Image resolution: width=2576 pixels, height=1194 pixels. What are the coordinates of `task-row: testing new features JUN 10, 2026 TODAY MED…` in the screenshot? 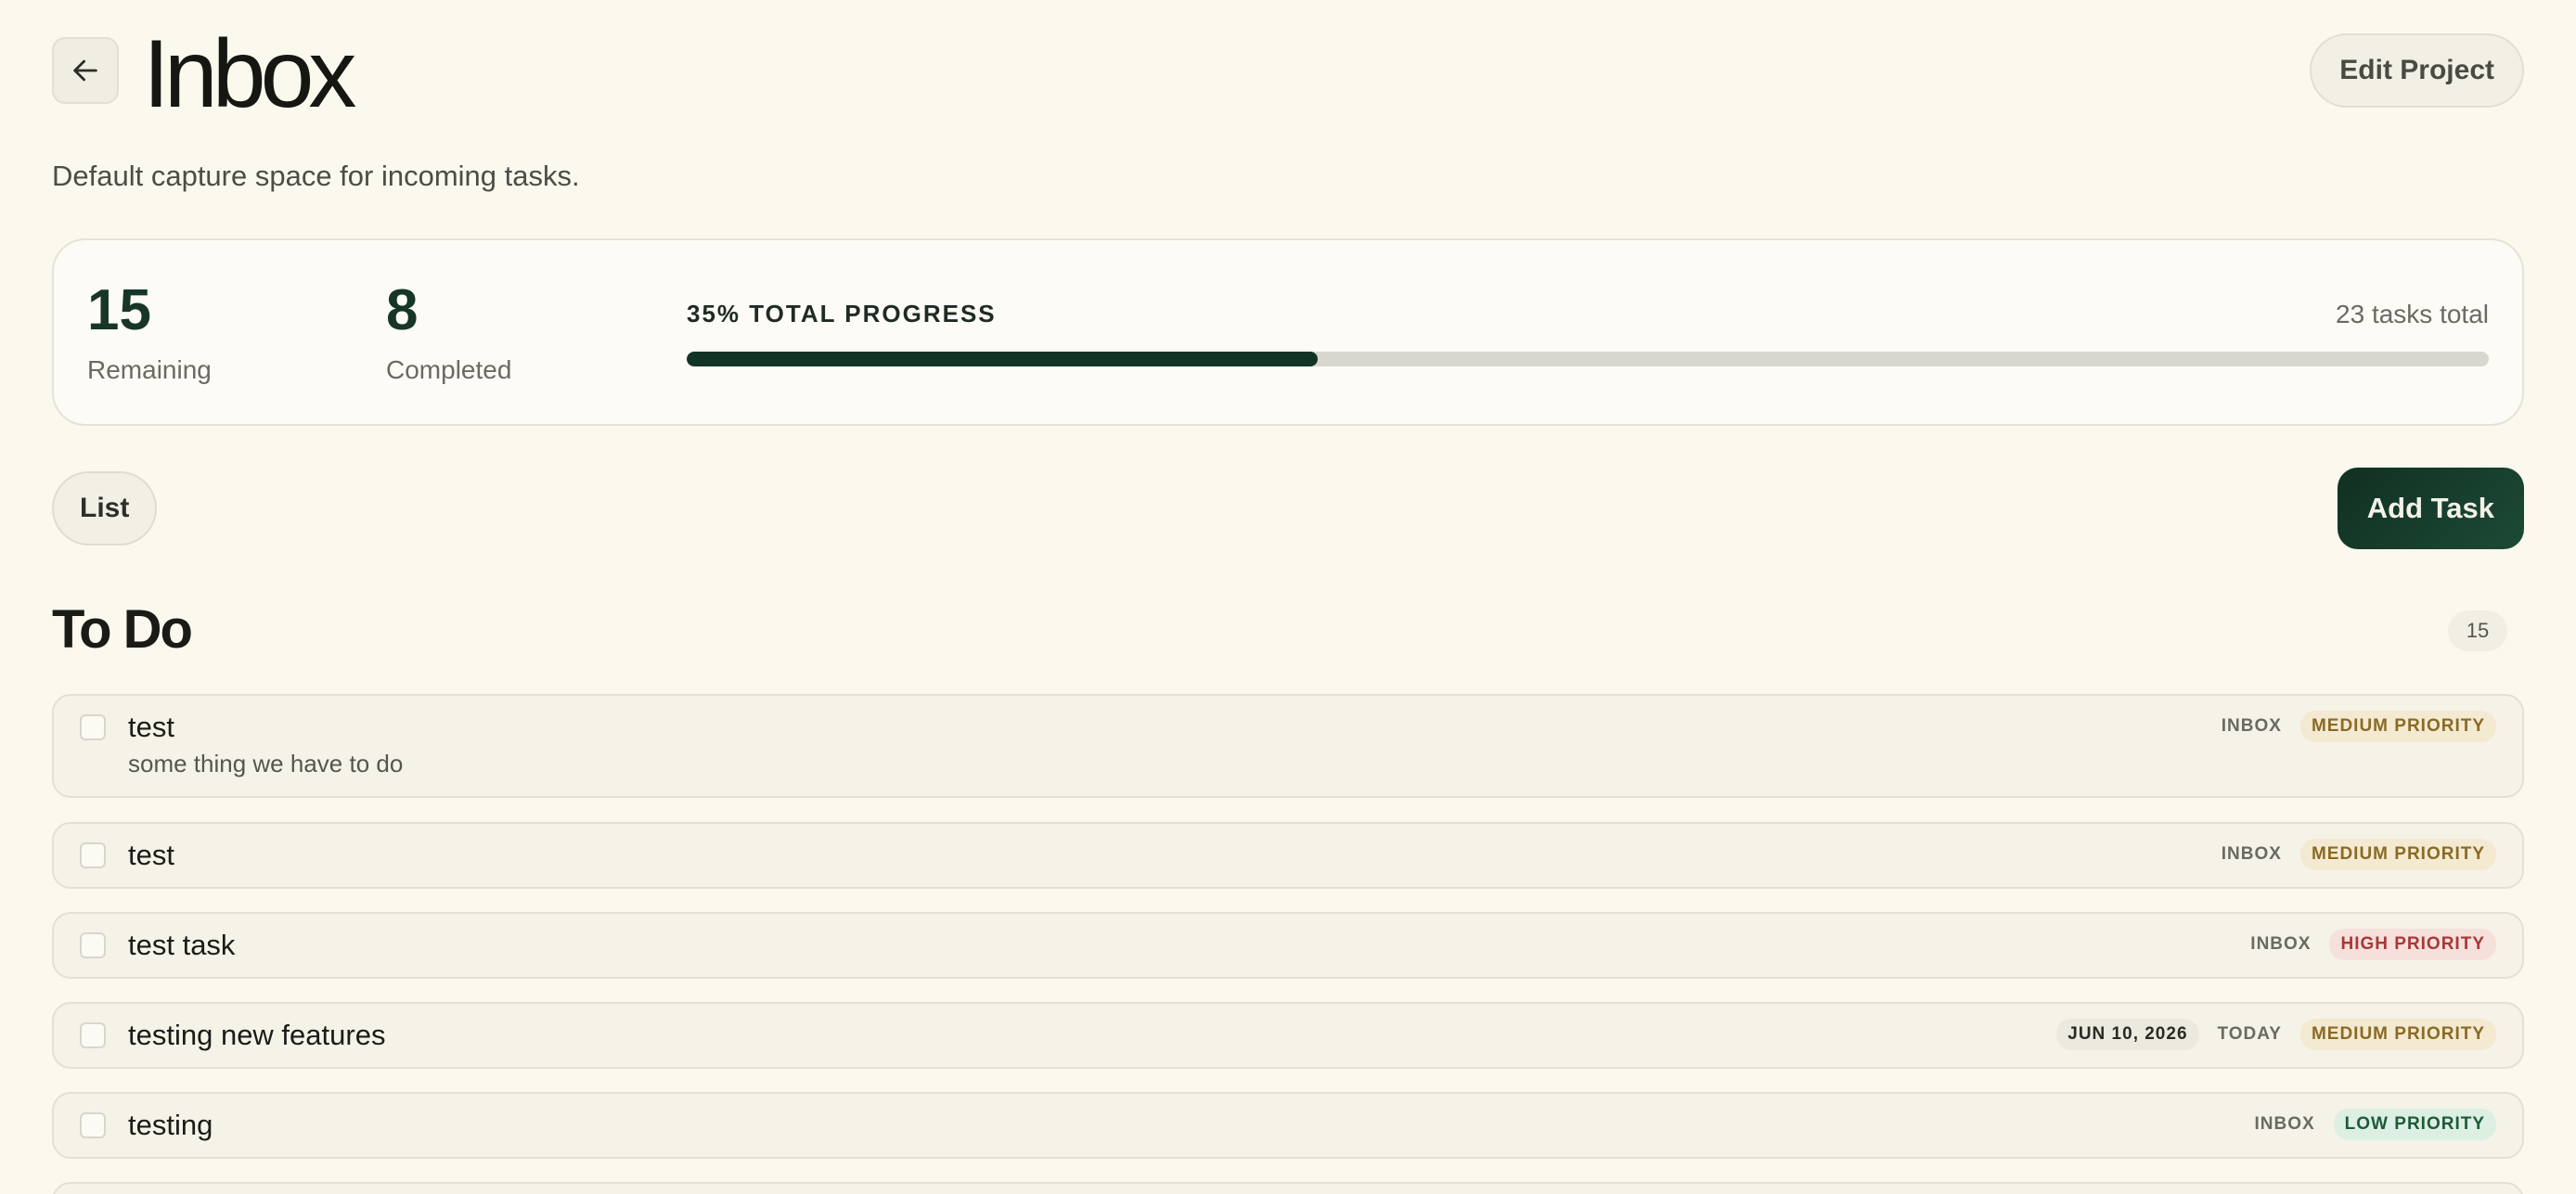 It's located at (1288, 1035).